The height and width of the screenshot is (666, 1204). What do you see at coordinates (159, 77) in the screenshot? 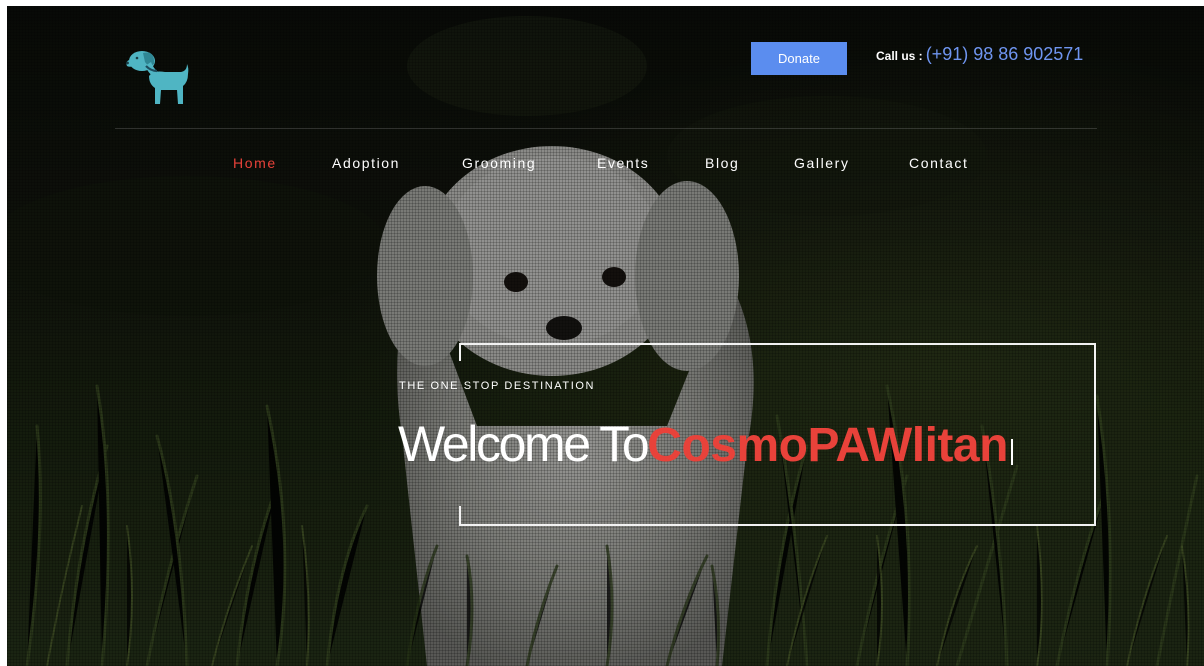
I see `dachshund-dog-icon` at bounding box center [159, 77].